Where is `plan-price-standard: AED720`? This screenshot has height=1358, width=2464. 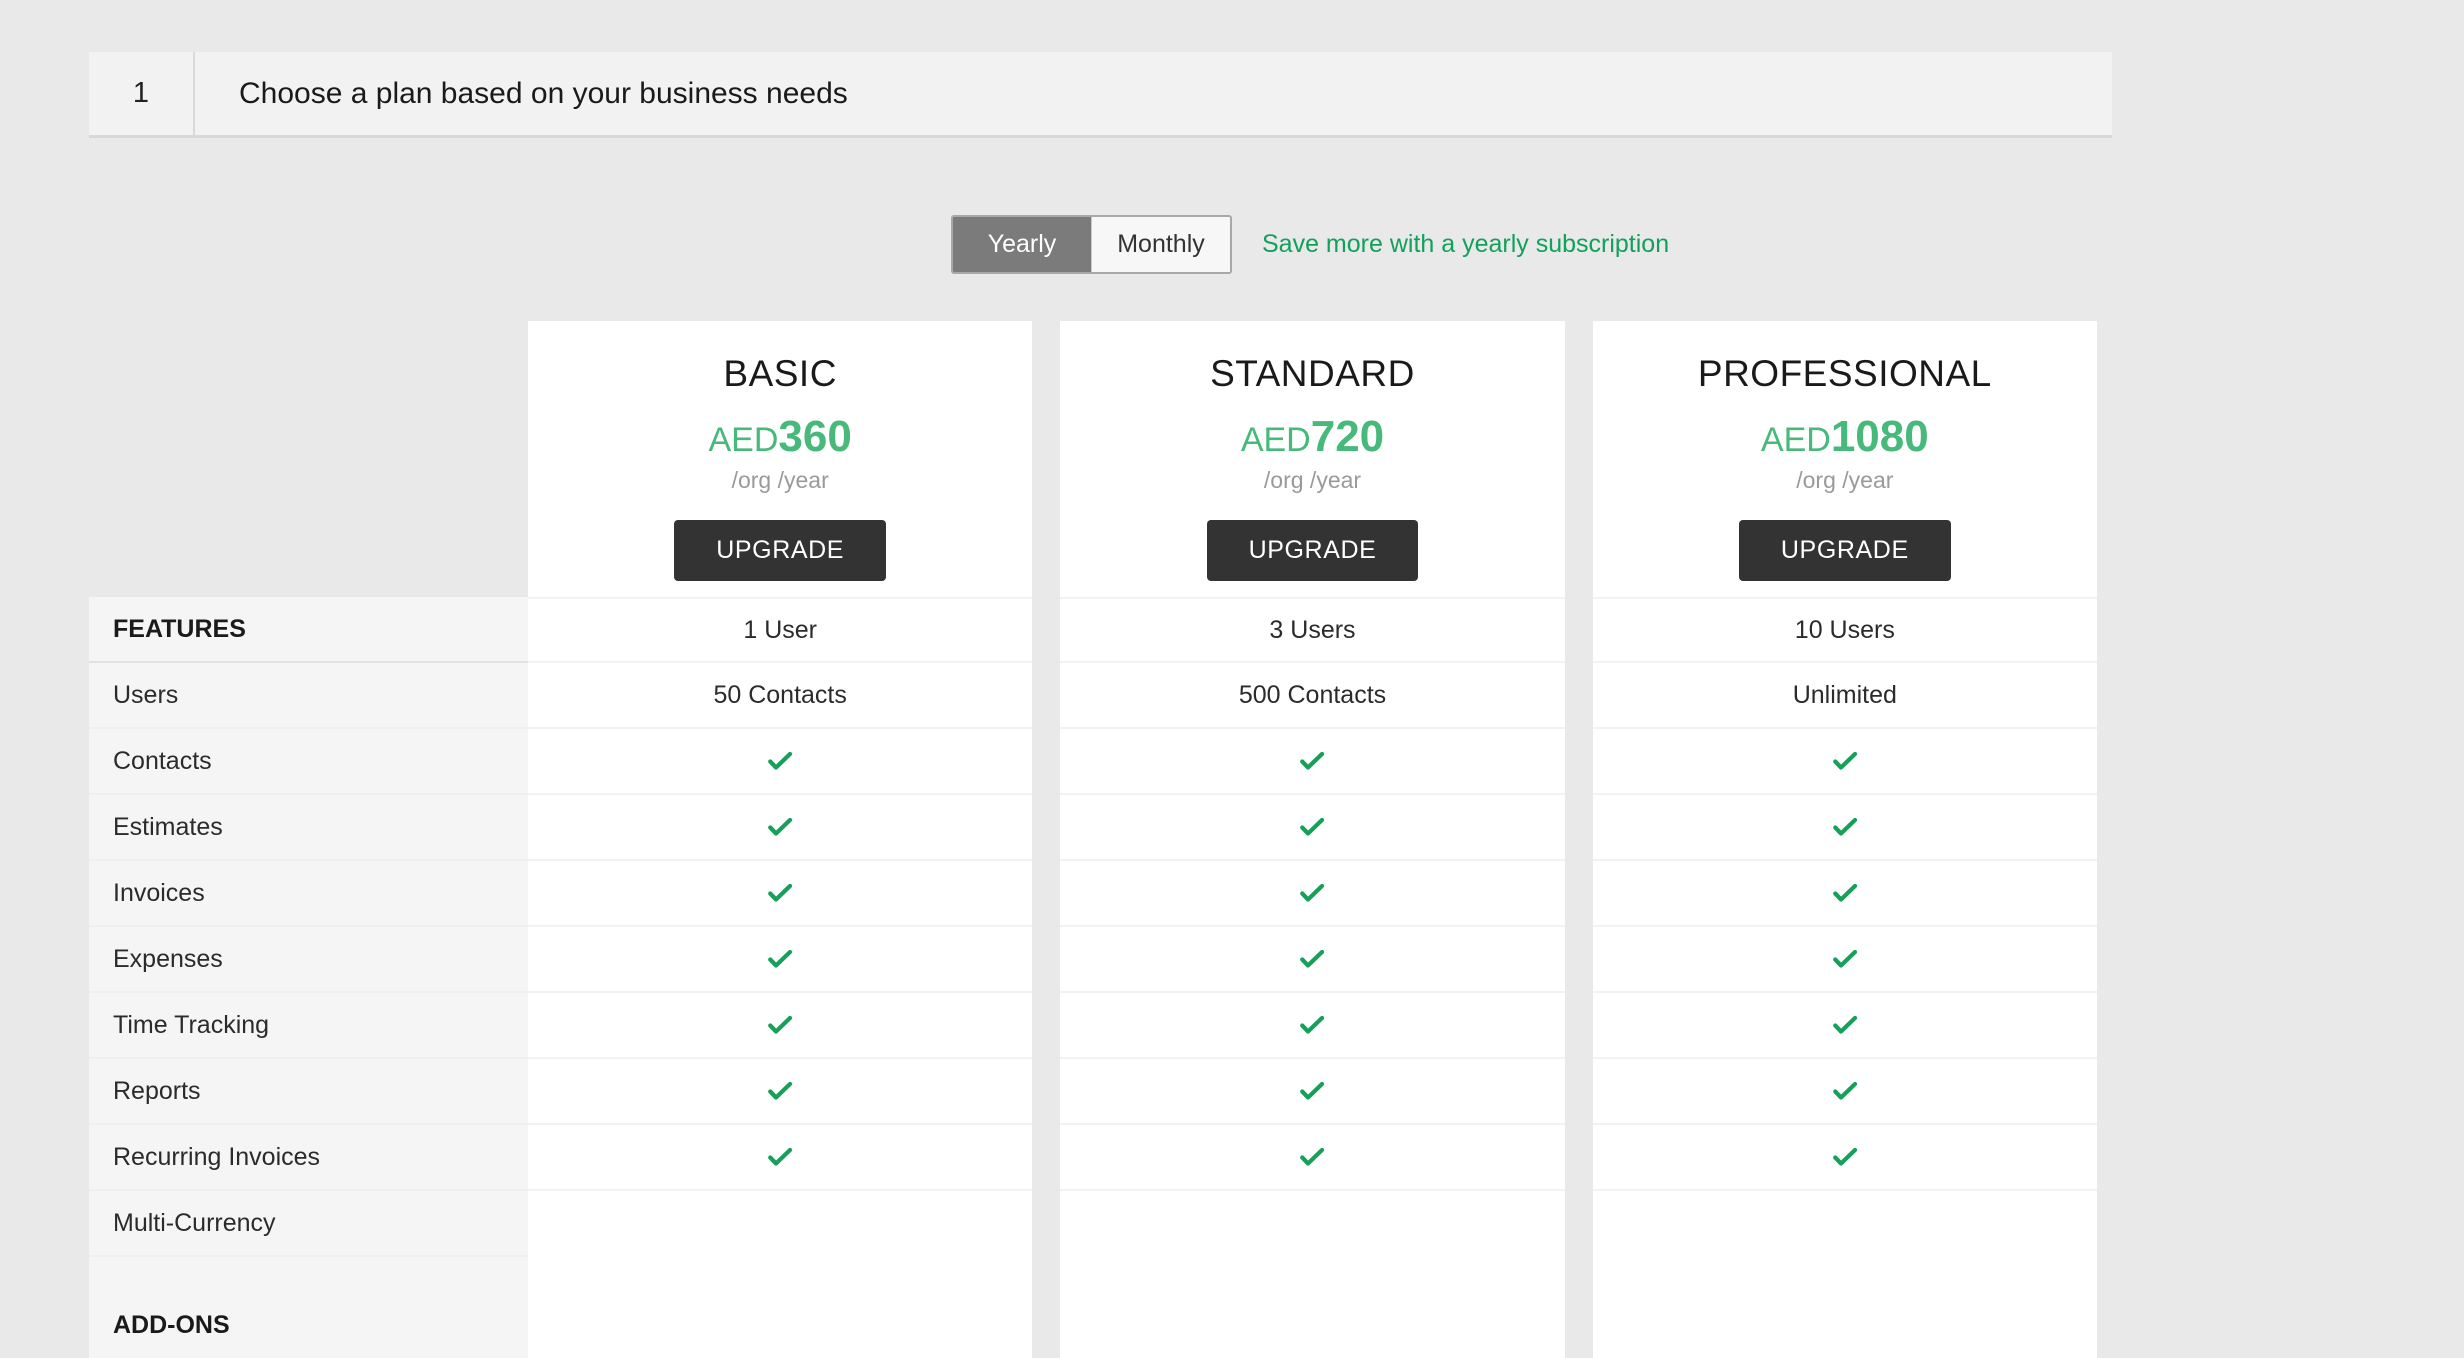
plan-price-standard: AED720 is located at coordinates (1312, 437).